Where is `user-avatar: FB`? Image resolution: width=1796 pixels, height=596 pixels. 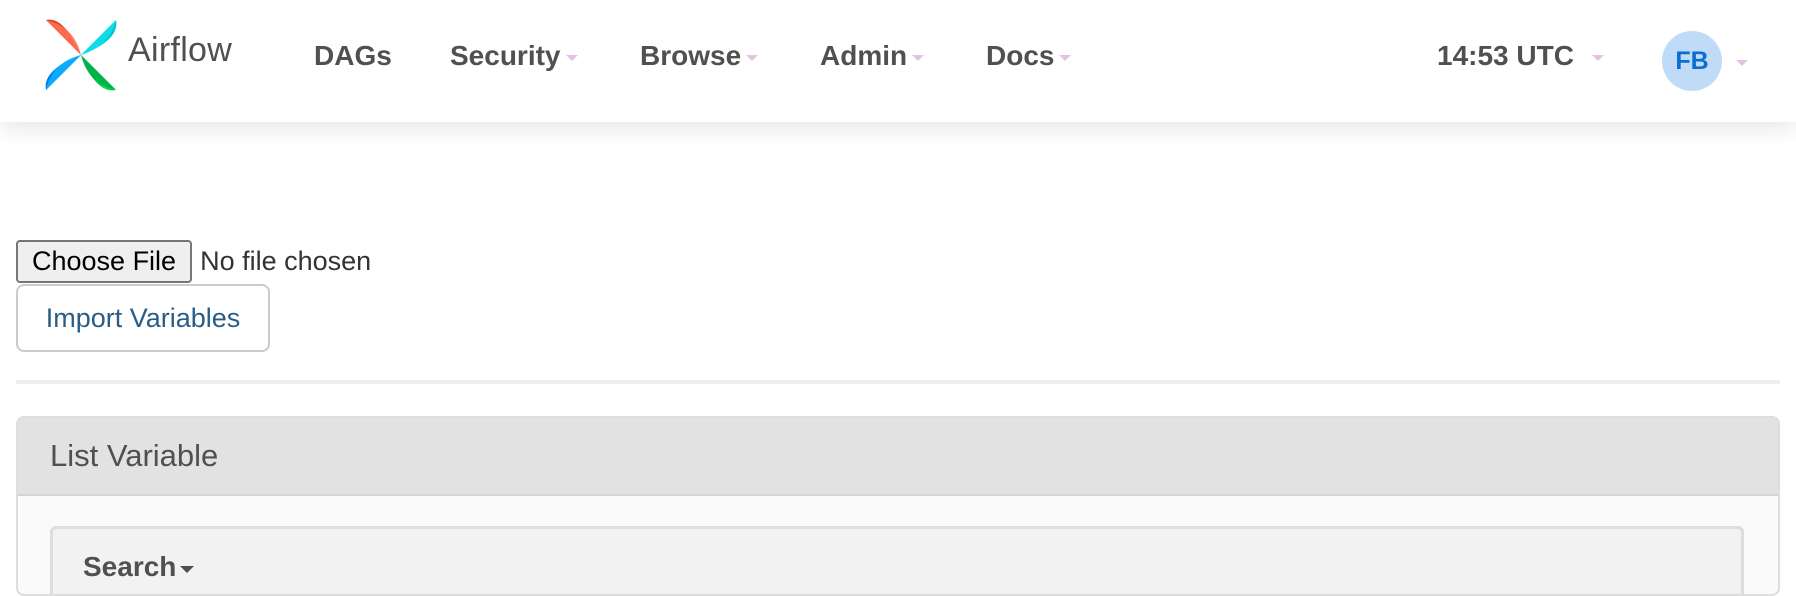
user-avatar: FB is located at coordinates (1692, 61).